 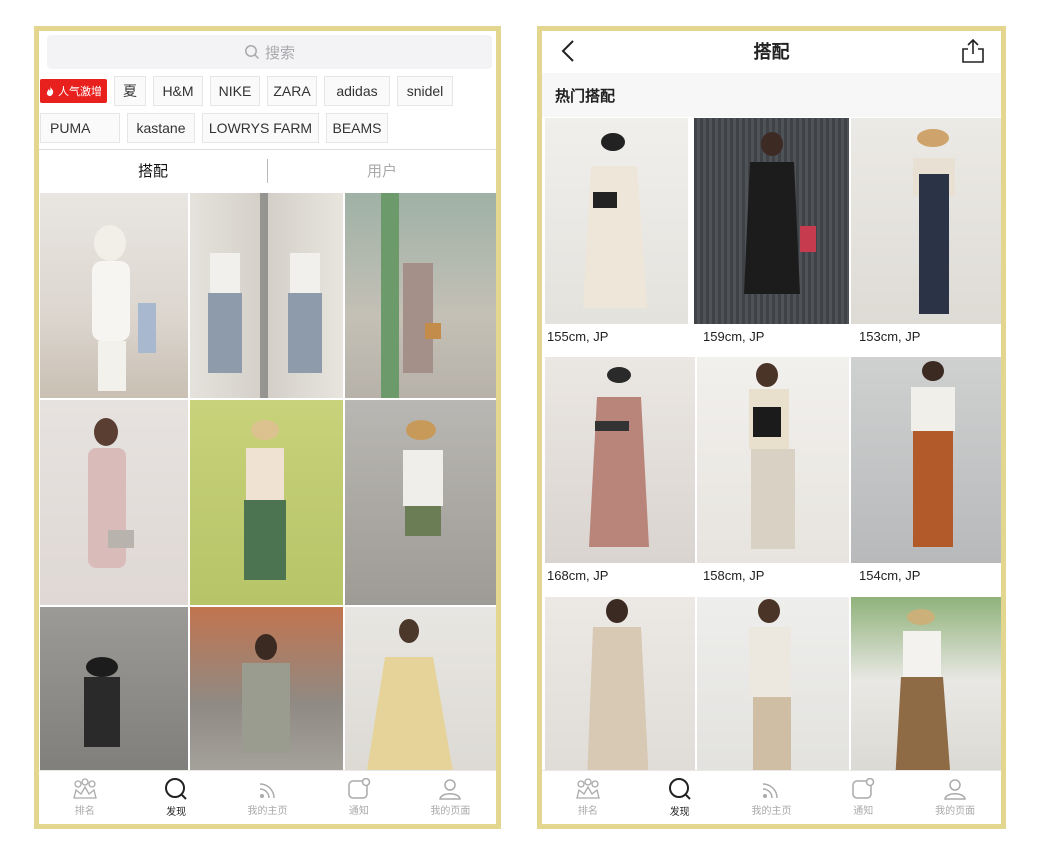 What do you see at coordinates (425, 91) in the screenshot?
I see `tag-snidel: snidel` at bounding box center [425, 91].